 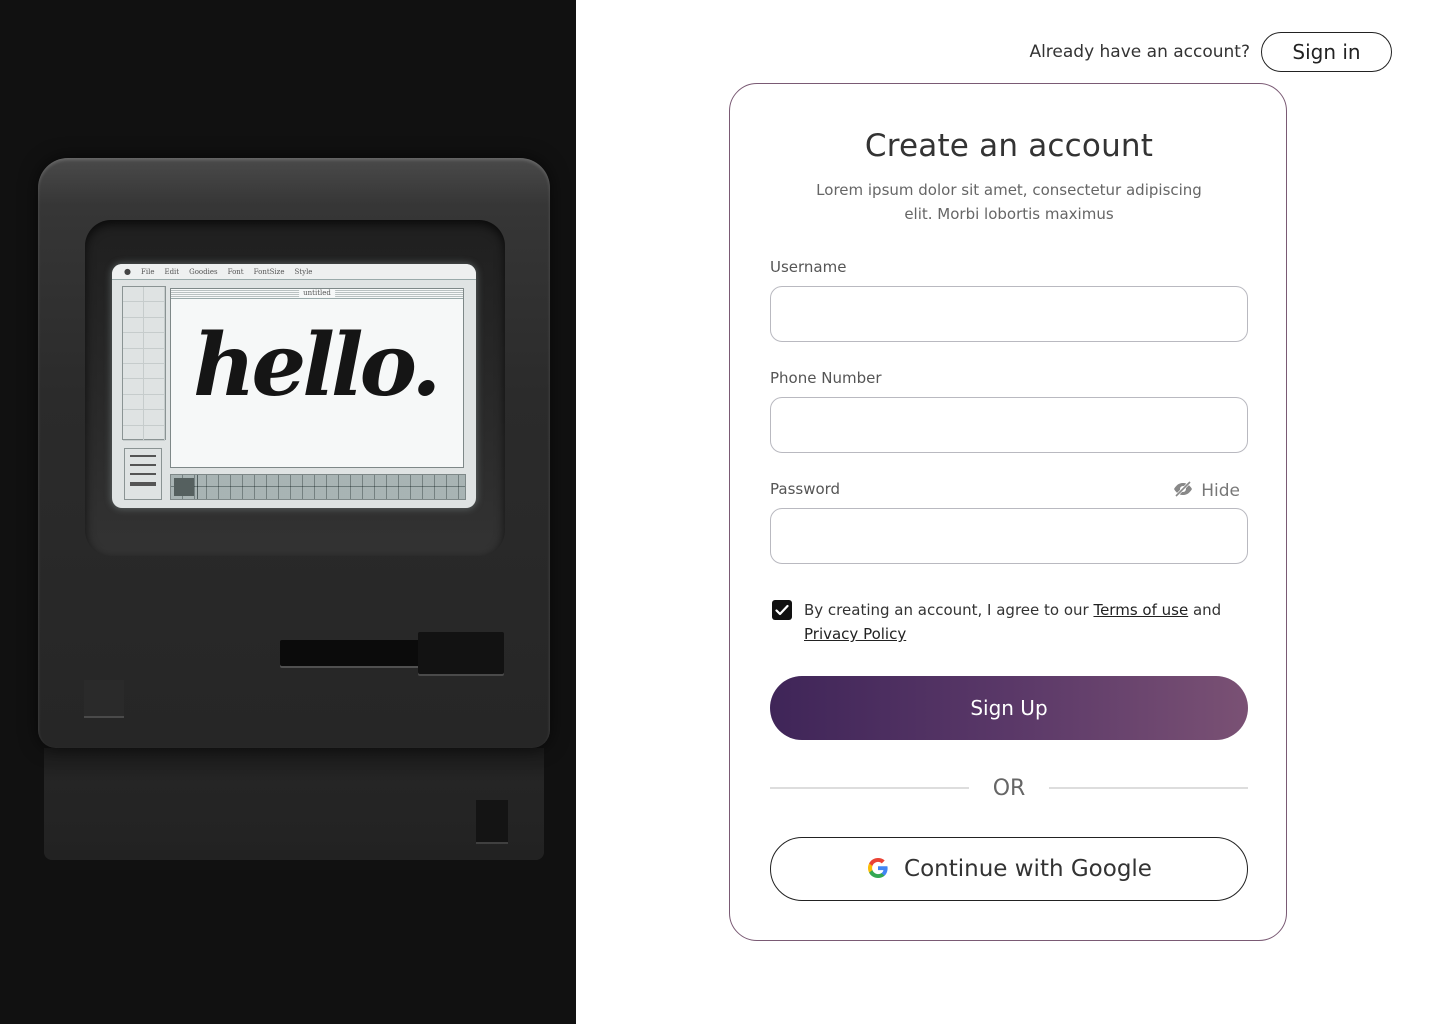 What do you see at coordinates (1009, 536) in the screenshot?
I see `password-input` at bounding box center [1009, 536].